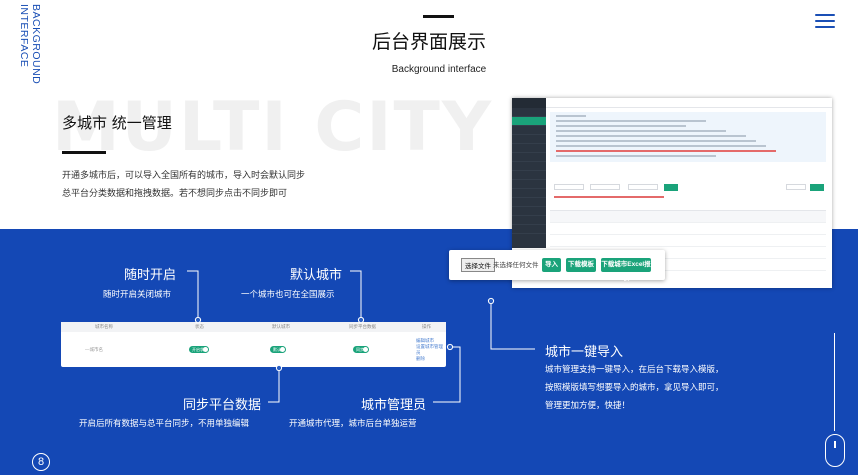  Describe the element at coordinates (588, 405) in the screenshot. I see `import-desc-line-3: 管理更加方便，快捷！` at that location.